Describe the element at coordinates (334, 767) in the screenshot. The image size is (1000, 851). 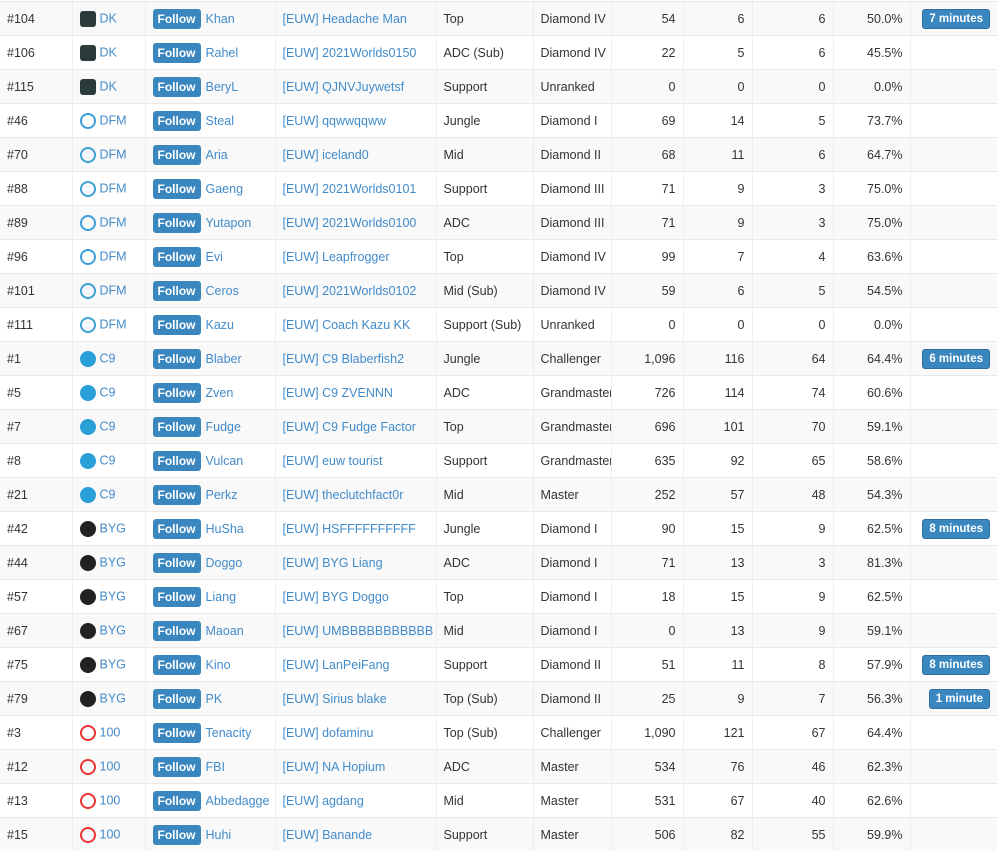
I see `account-link: [EUW] NA Hopium` at that location.